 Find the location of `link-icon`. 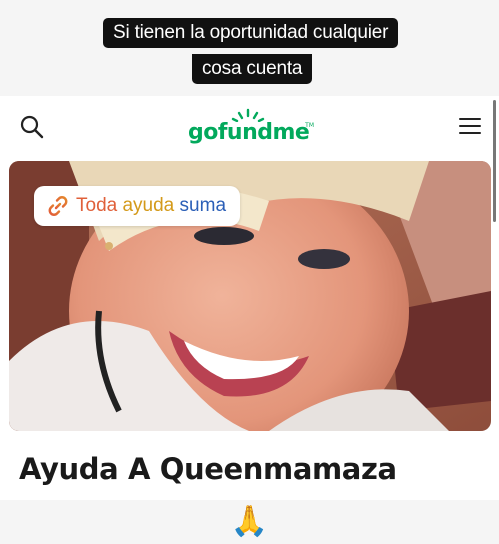

link-icon is located at coordinates (58, 206).